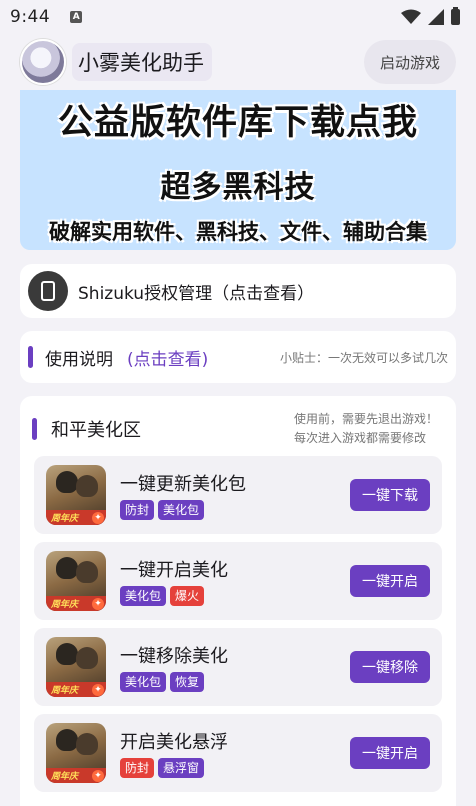 The width and height of the screenshot is (476, 806). What do you see at coordinates (363, 357) in the screenshot?
I see `guide-tip: 小贴士：一次无效可以多试几次` at bounding box center [363, 357].